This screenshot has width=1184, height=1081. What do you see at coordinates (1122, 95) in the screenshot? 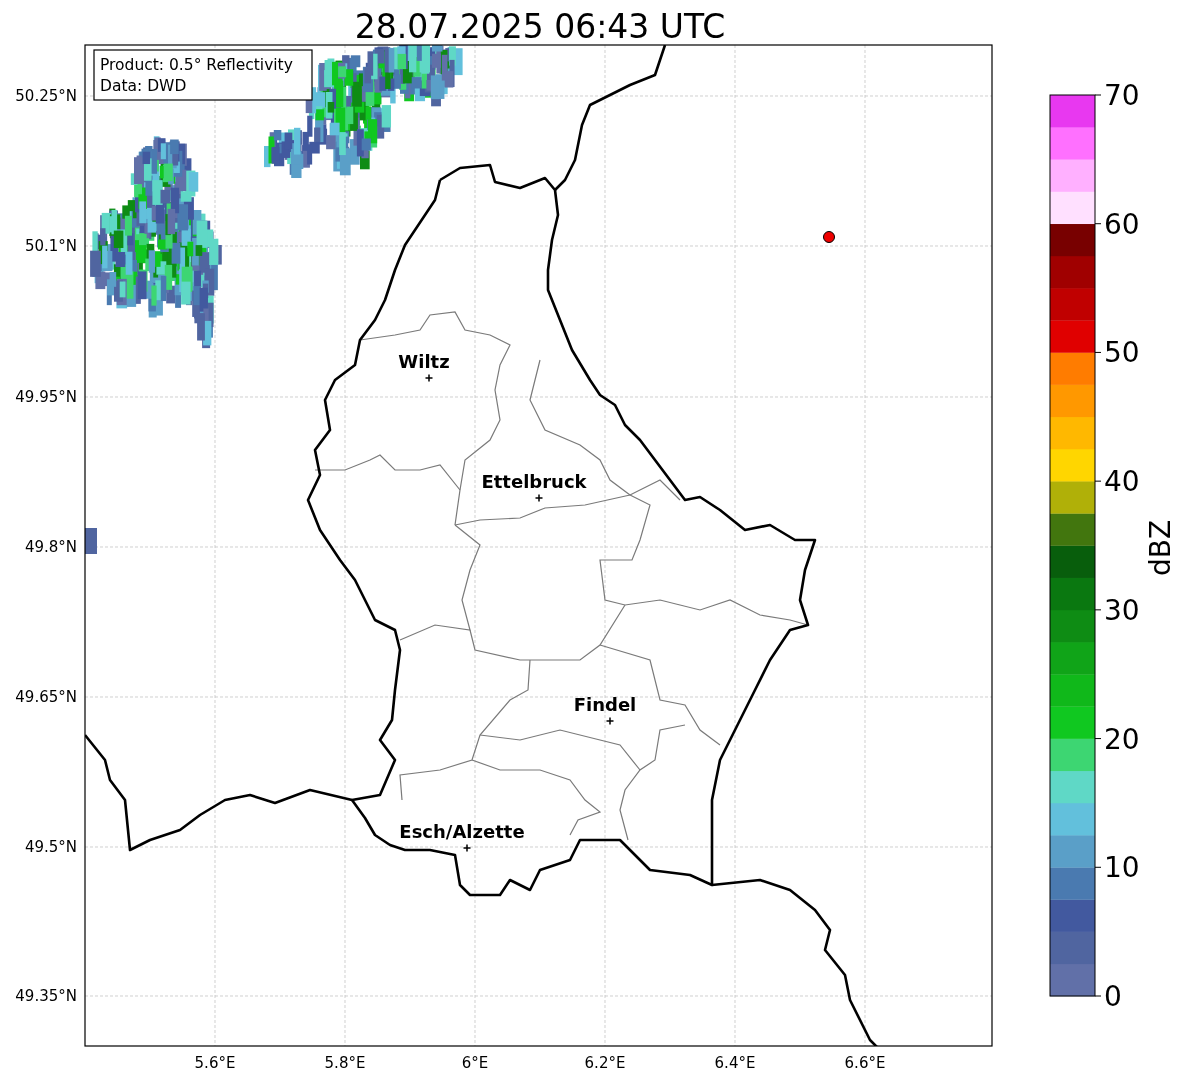
I see `tick-label: 70` at bounding box center [1122, 95].